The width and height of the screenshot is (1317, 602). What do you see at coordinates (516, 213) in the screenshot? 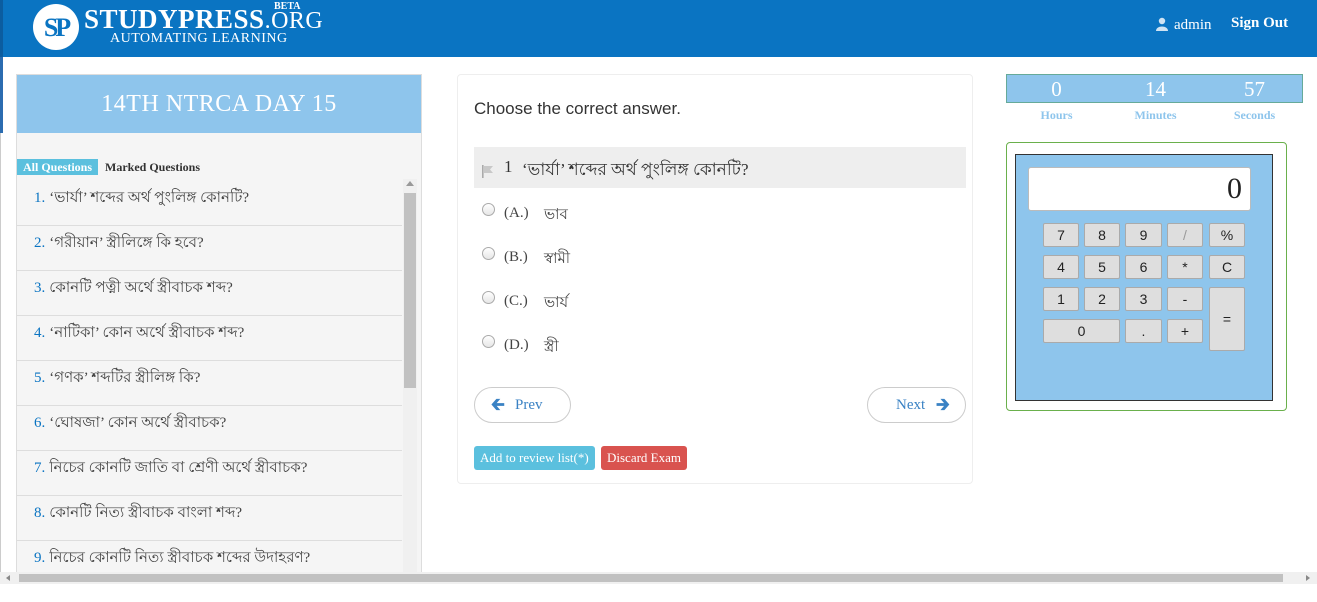
I see `option-label: (A.)` at bounding box center [516, 213].